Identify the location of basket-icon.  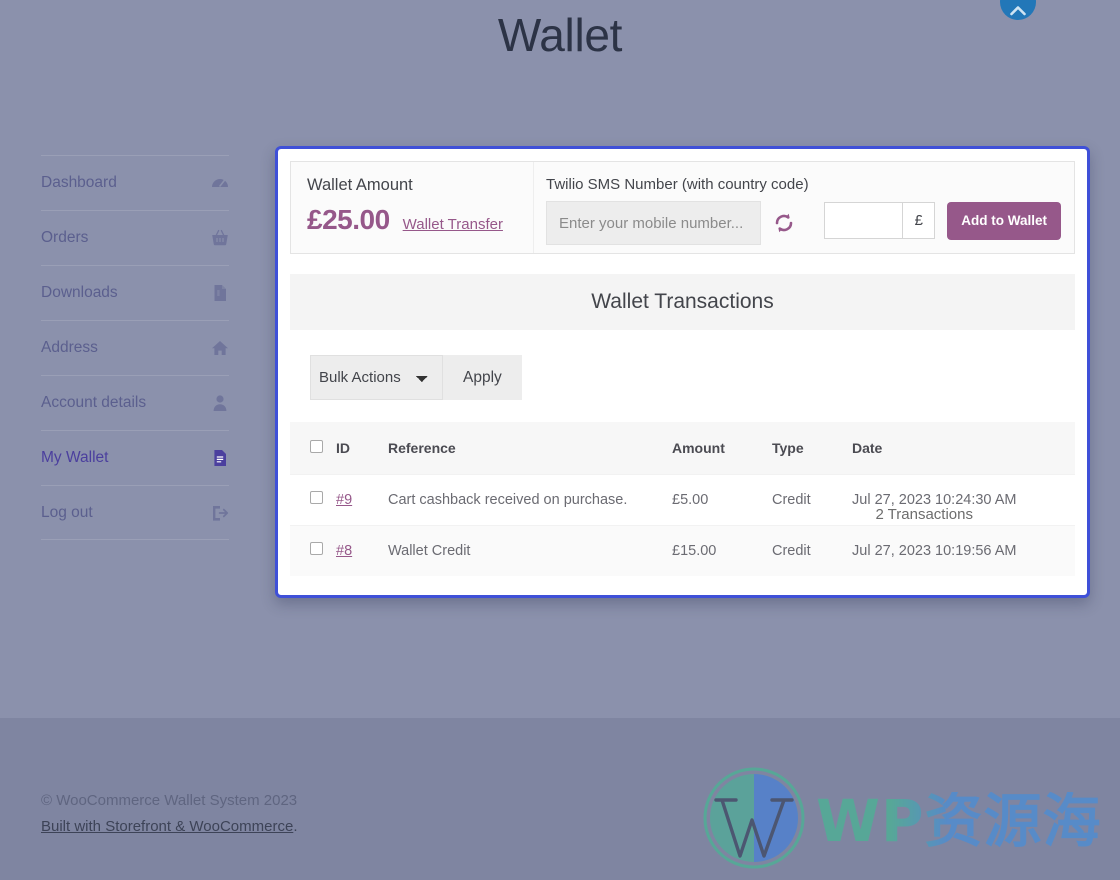
(220, 238).